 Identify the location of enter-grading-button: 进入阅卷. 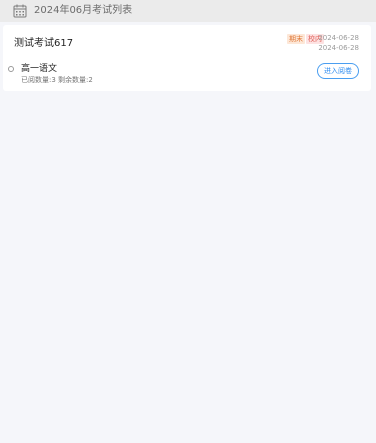
(338, 71).